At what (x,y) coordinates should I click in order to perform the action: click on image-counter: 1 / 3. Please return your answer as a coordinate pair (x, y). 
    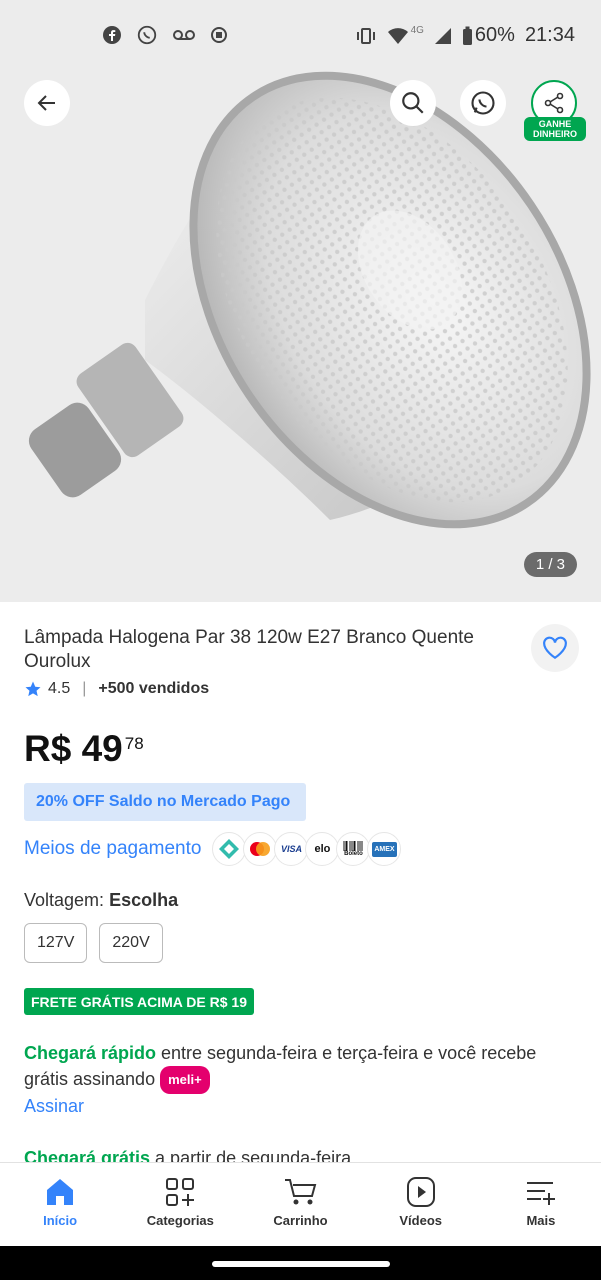
    Looking at the image, I should click on (550, 564).